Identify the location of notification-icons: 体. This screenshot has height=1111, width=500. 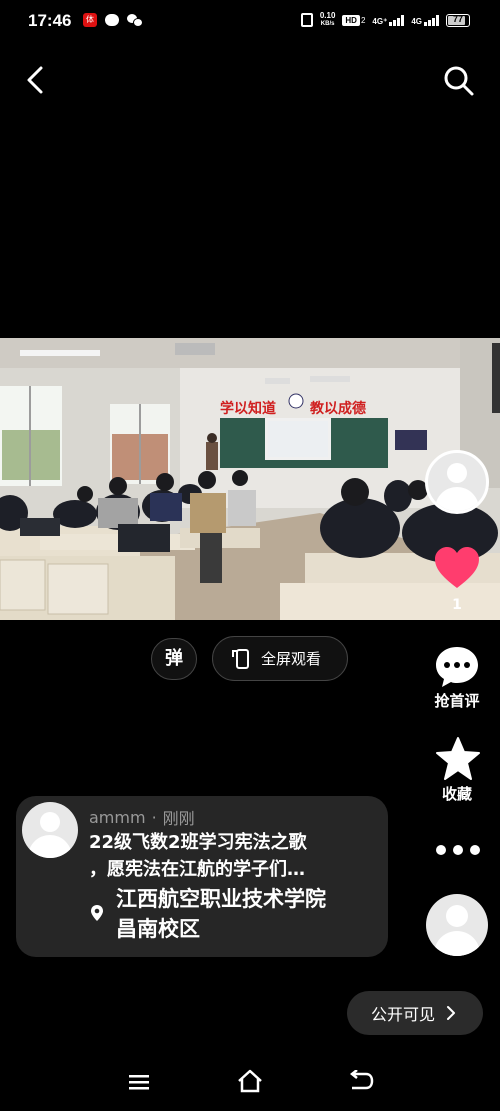
(113, 20).